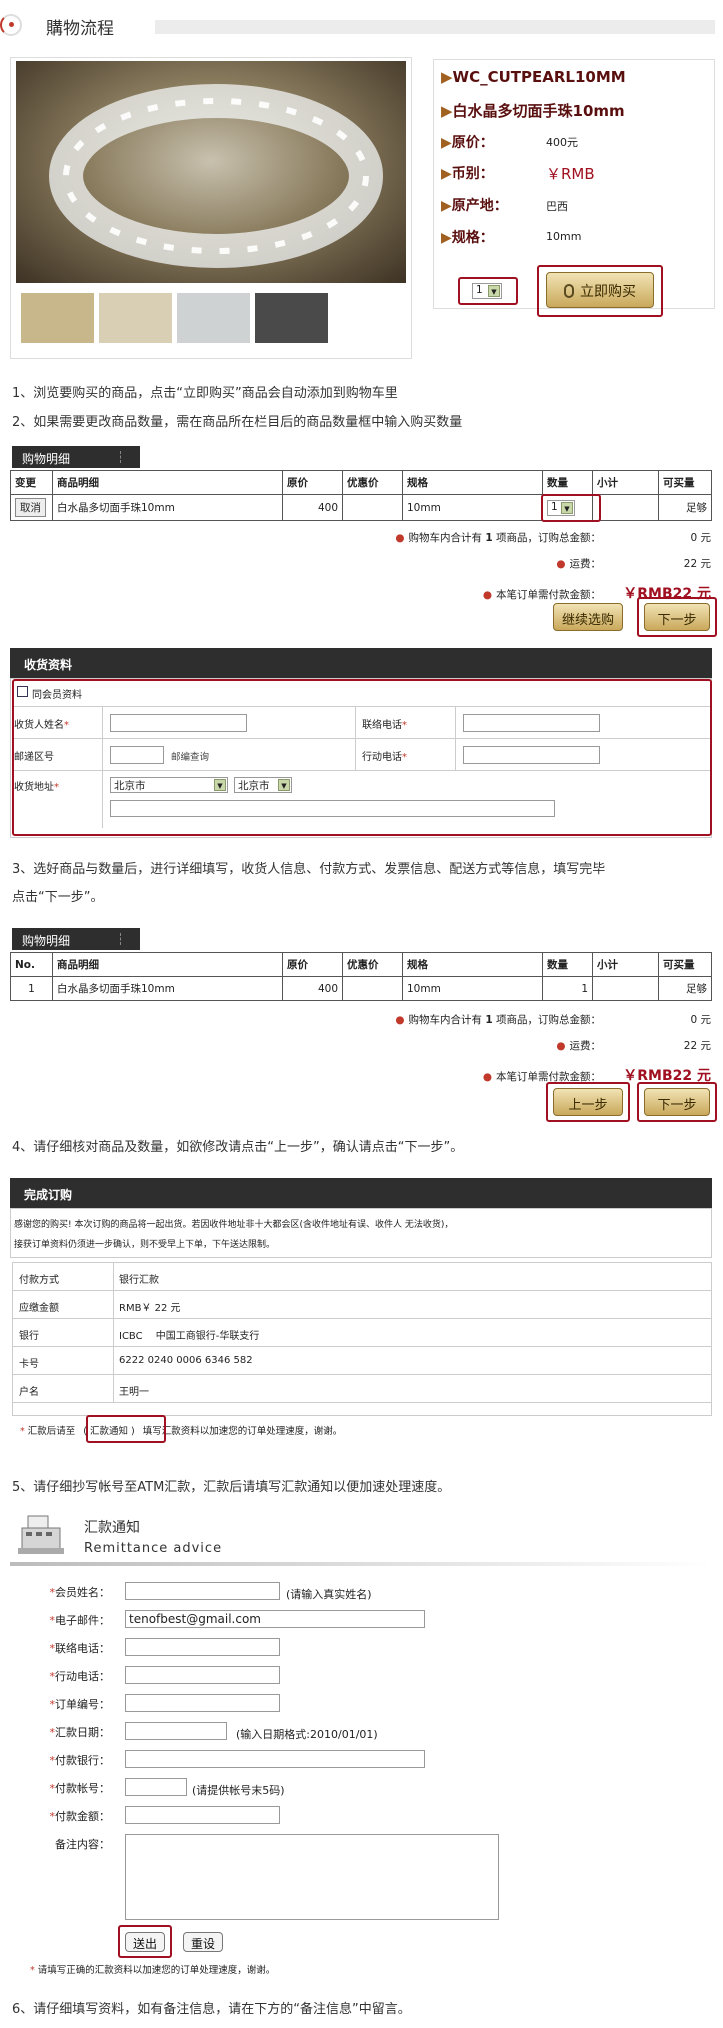 Image resolution: width=723 pixels, height=2028 pixels. I want to click on currency-value: ￥RMB, so click(570, 174).